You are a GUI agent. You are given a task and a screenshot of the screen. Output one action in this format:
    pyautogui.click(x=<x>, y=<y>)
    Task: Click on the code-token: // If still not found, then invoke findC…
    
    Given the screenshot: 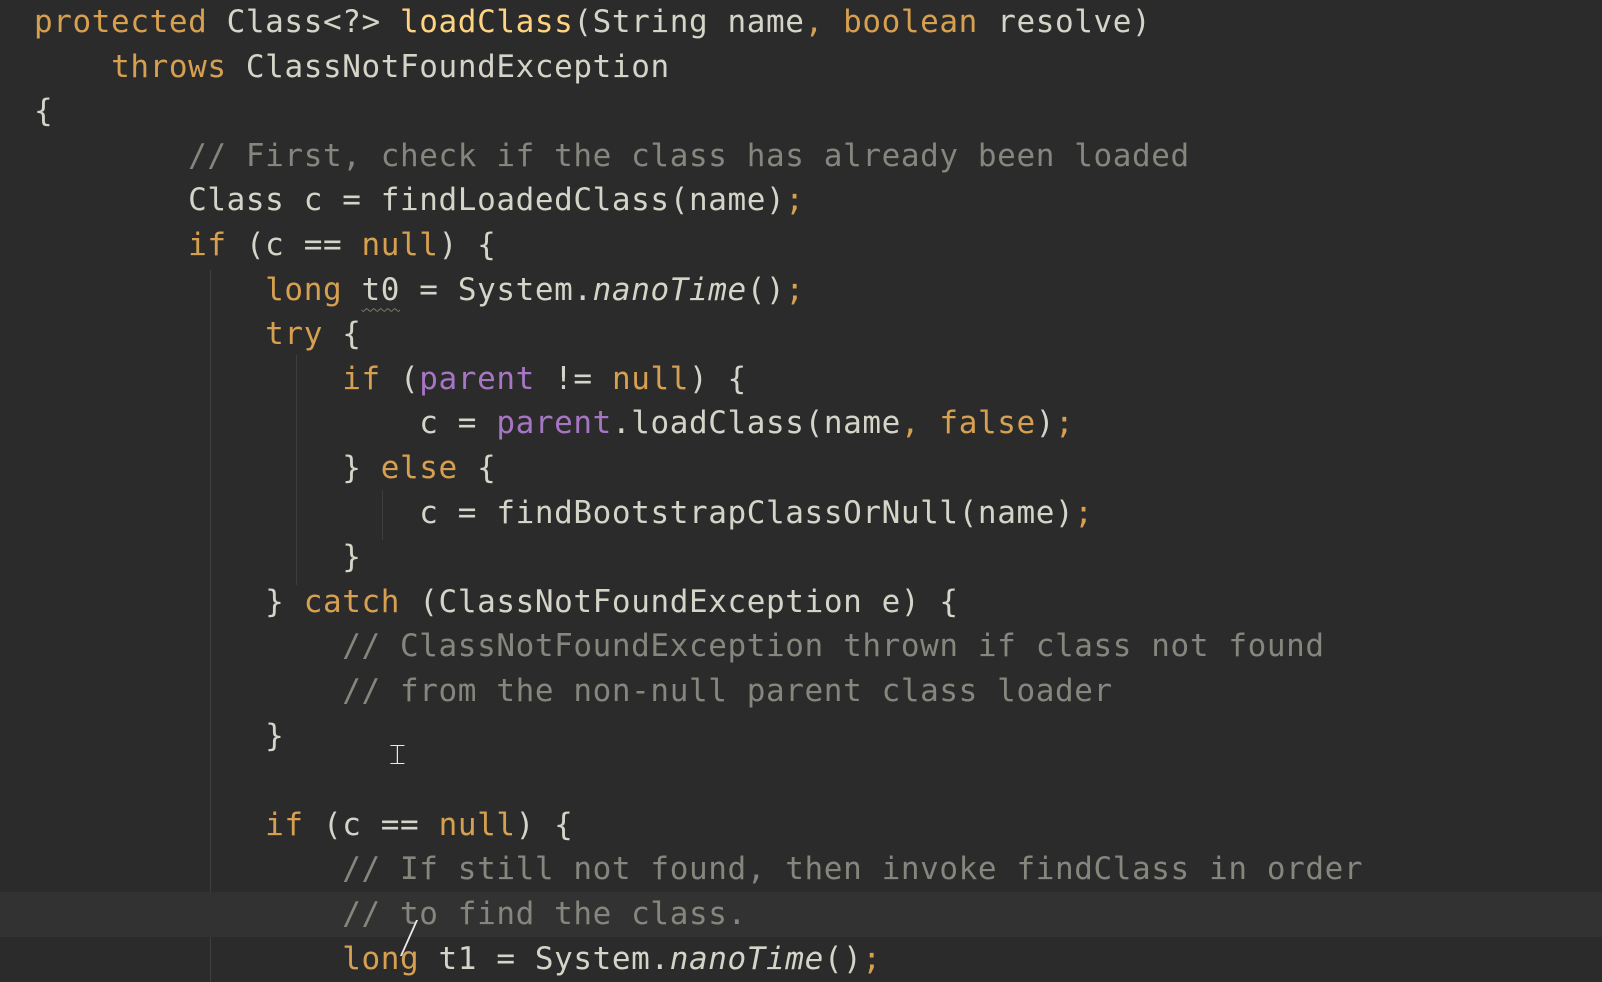 What is the action you would take?
    pyautogui.click(x=853, y=869)
    